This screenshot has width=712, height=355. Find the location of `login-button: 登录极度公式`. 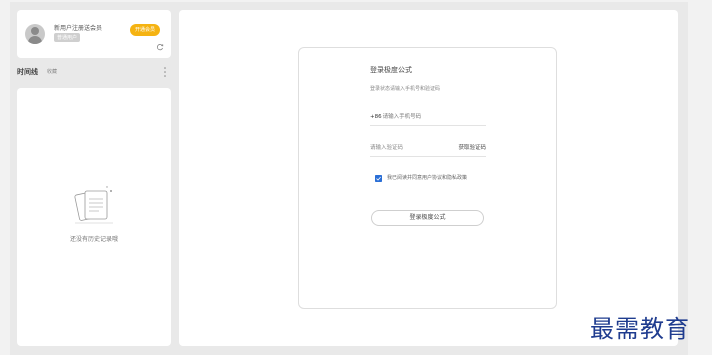

login-button: 登录极度公式 is located at coordinates (427, 218).